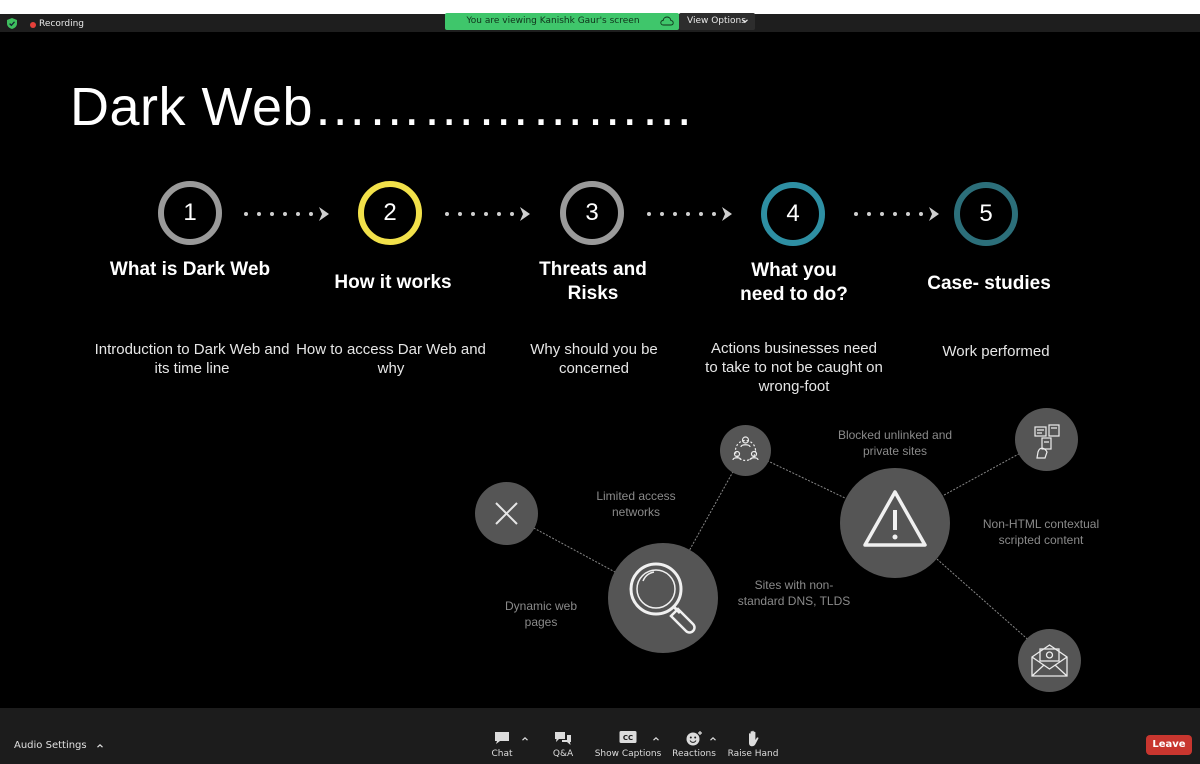  What do you see at coordinates (754, 738) in the screenshot?
I see `raise-hand-icon` at bounding box center [754, 738].